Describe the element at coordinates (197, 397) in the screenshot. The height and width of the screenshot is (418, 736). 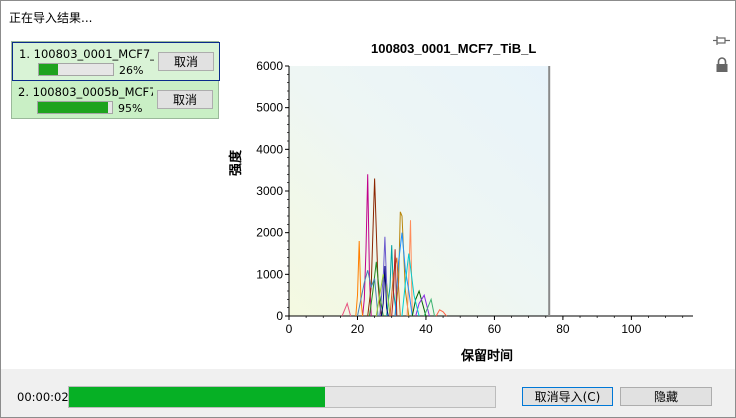
I see `overall-progress-fill` at that location.